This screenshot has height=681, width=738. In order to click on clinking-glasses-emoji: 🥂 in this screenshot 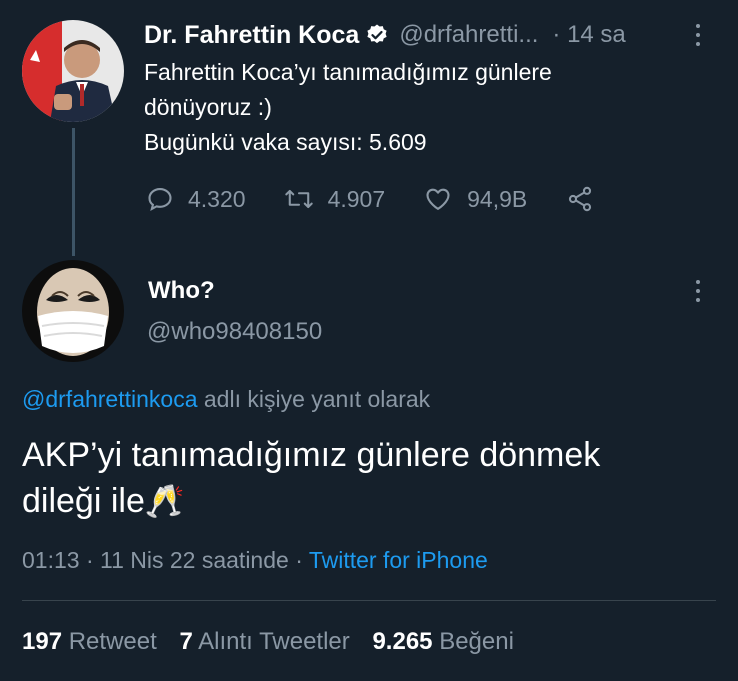, I will do `click(164, 501)`.